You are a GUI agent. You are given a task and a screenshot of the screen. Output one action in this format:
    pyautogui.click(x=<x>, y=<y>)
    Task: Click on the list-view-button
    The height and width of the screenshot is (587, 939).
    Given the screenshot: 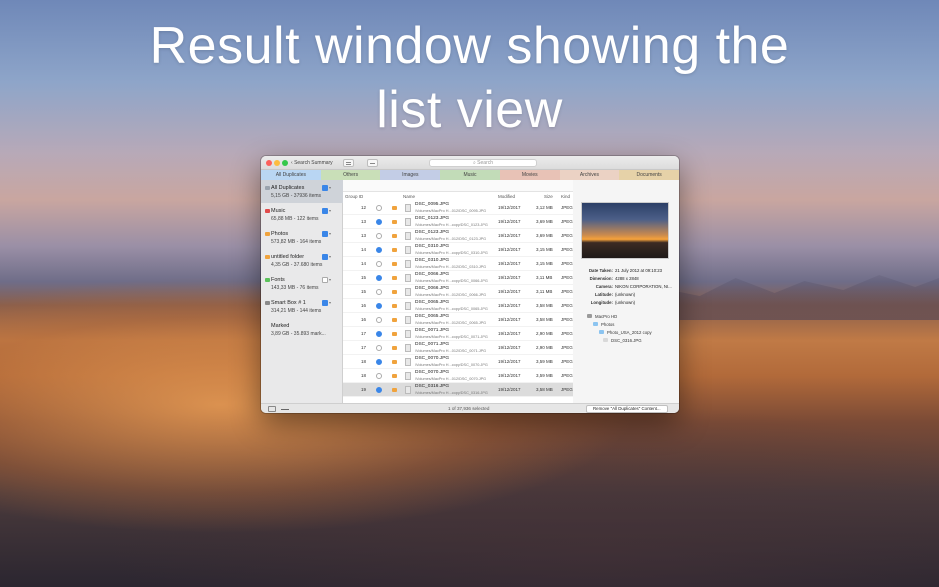 What is the action you would take?
    pyautogui.click(x=348, y=163)
    